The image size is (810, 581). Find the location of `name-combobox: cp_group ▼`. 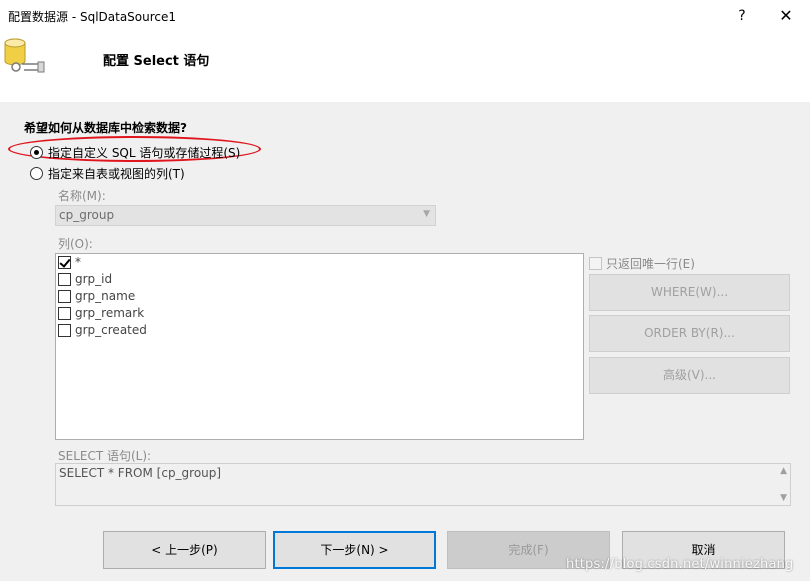

name-combobox: cp_group ▼ is located at coordinates (245, 215).